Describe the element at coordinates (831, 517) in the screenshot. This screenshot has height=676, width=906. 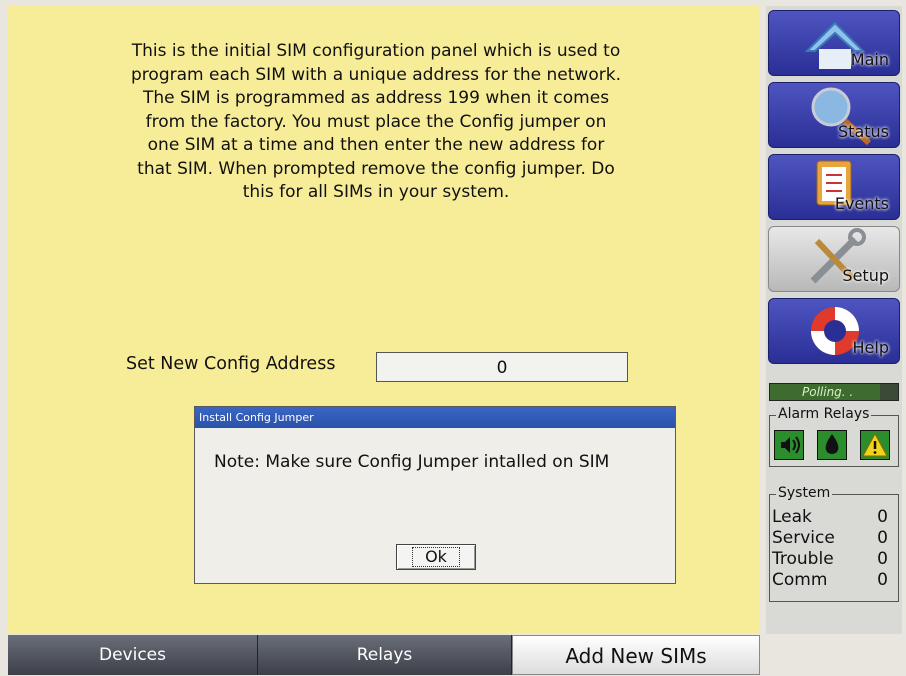
I see `system-row-leak: Leak 0` at that location.